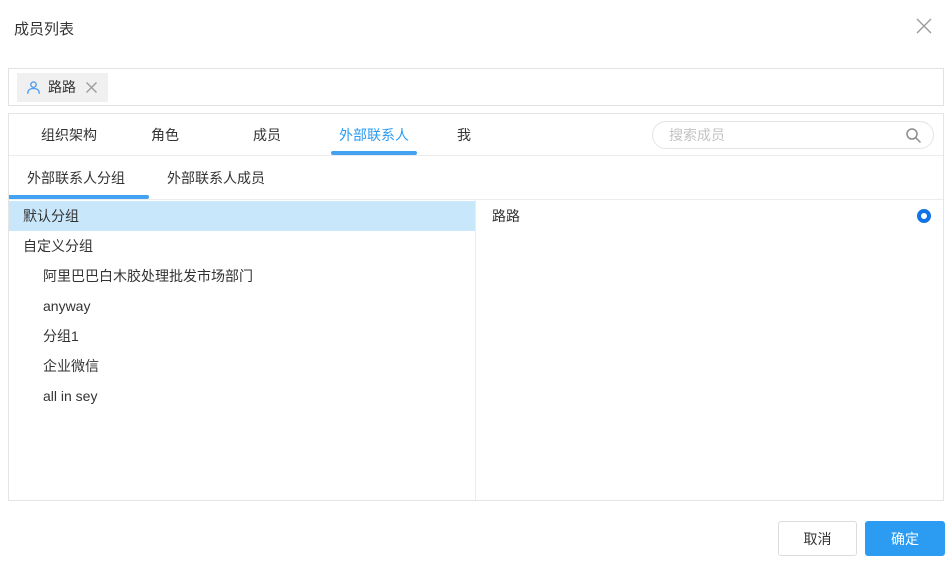 The width and height of the screenshot is (952, 563). I want to click on selected-member-tag-label: 路路, so click(62, 87).